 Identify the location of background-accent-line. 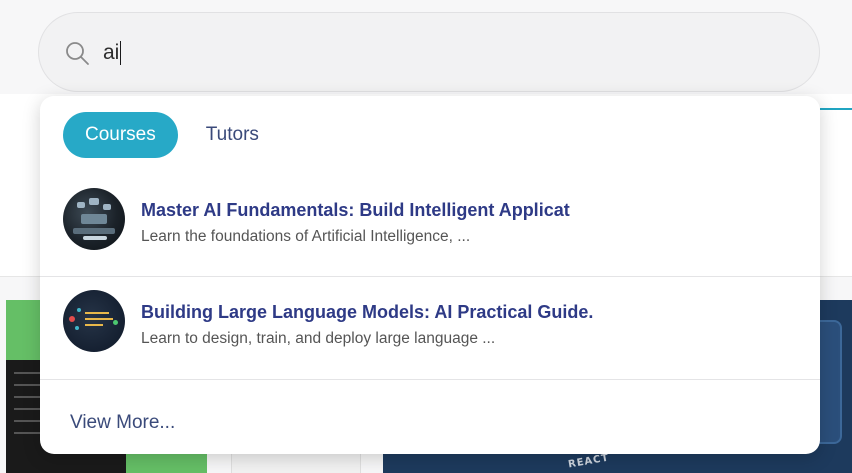
(836, 109).